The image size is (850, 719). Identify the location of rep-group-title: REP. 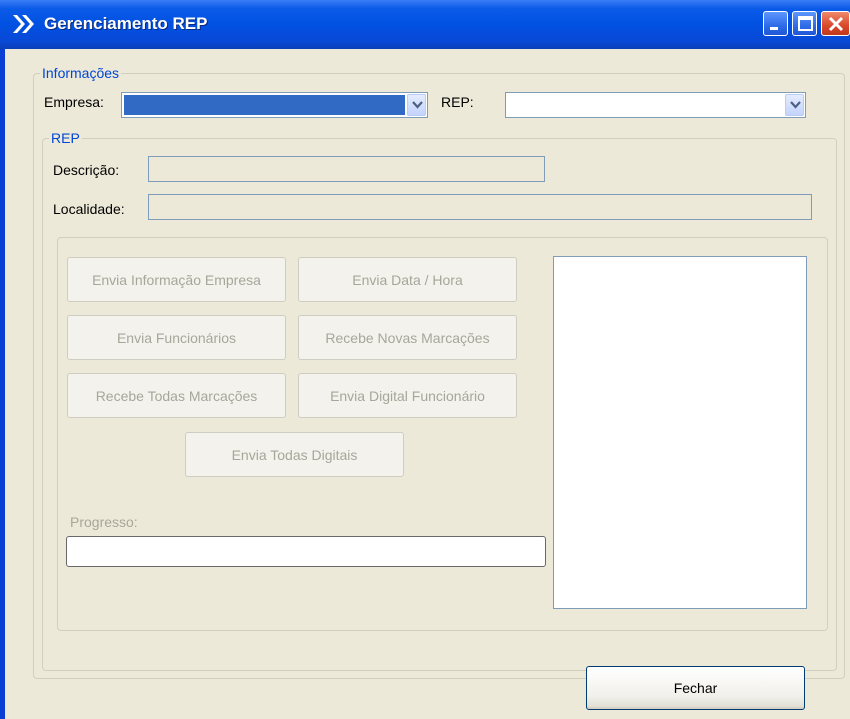
(65, 138).